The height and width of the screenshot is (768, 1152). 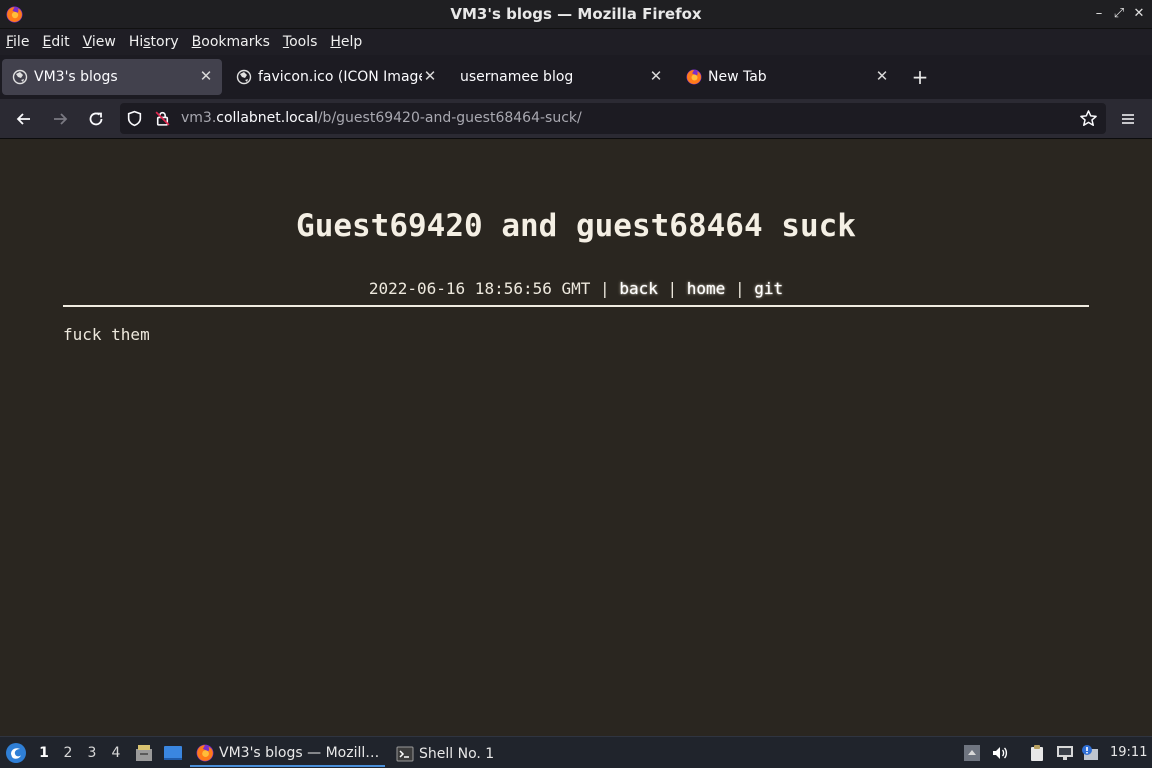 What do you see at coordinates (576, 306) in the screenshot?
I see `divider` at bounding box center [576, 306].